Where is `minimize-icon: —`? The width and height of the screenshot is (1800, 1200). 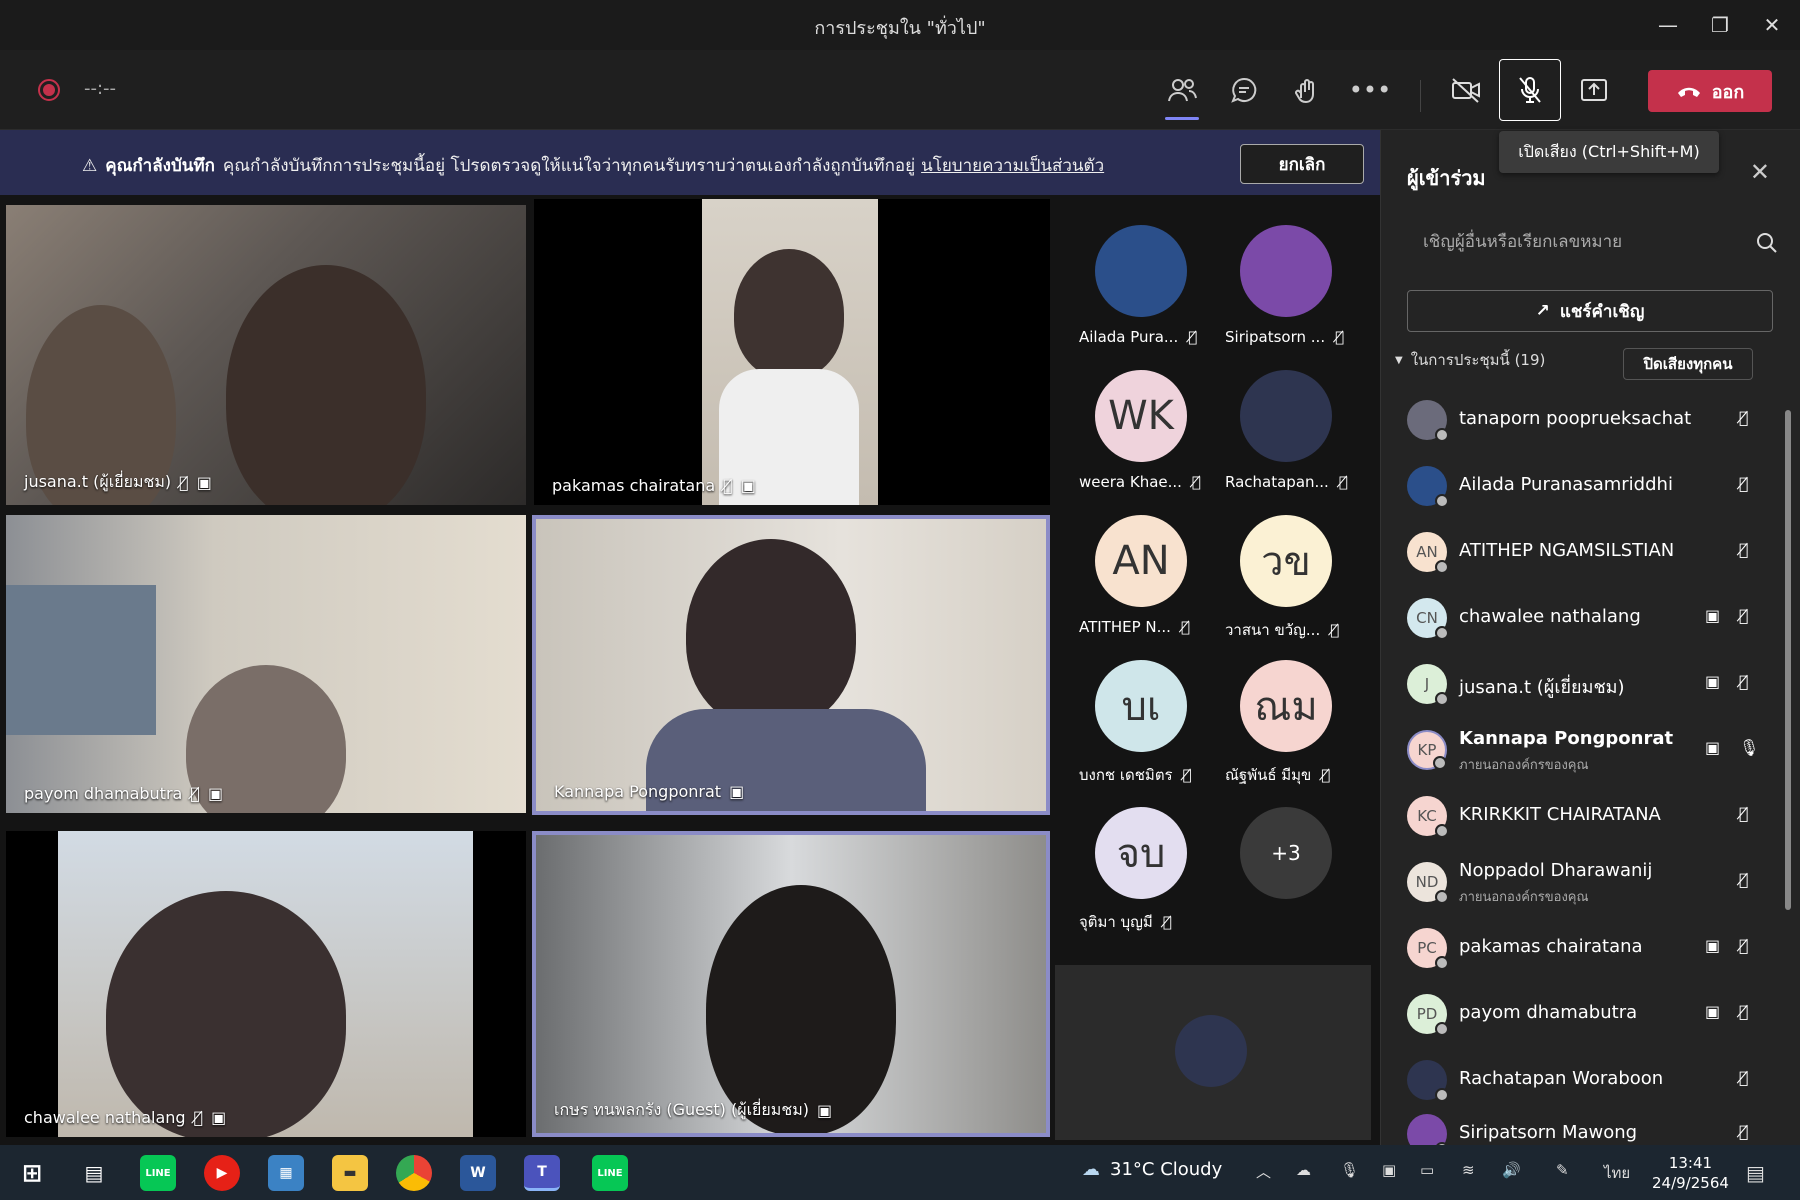
minimize-icon: — is located at coordinates (1668, 25).